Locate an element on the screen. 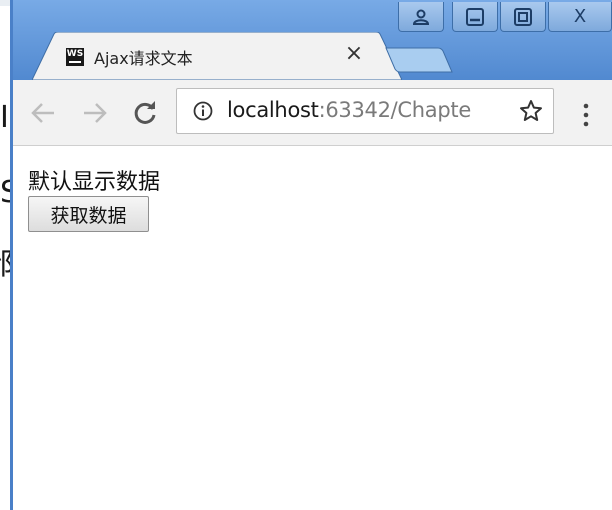 Image resolution: width=612 pixels, height=510 pixels. forward-button is located at coordinates (95, 113).